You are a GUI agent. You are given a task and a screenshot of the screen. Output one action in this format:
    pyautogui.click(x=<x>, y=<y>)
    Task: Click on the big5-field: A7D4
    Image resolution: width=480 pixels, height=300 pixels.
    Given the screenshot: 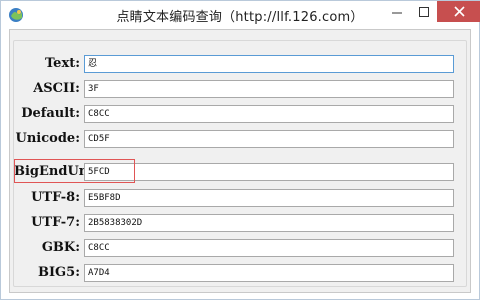 What is the action you would take?
    pyautogui.click(x=269, y=273)
    